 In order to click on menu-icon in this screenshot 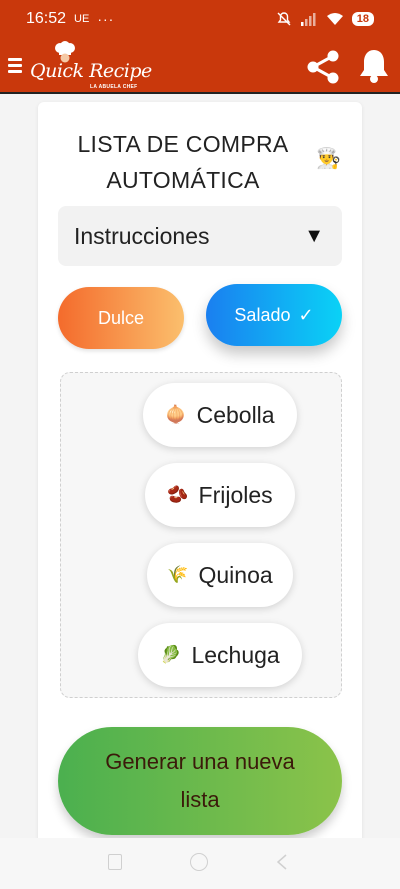, I will do `click(15, 66)`.